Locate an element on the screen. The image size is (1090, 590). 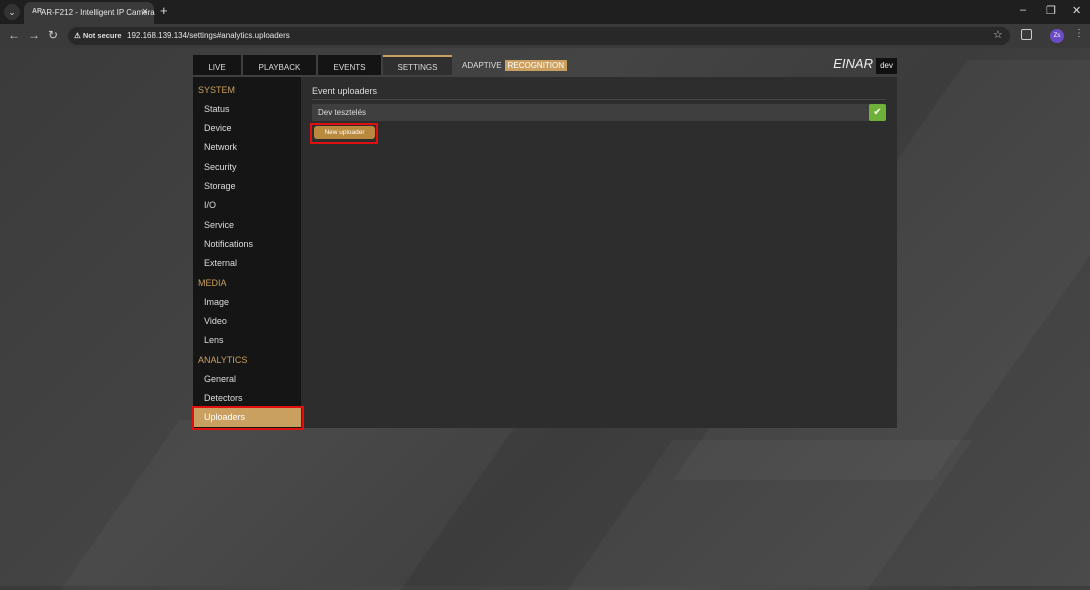
uploader-row: Dev tesztelés ✔ is located at coordinates (599, 112).